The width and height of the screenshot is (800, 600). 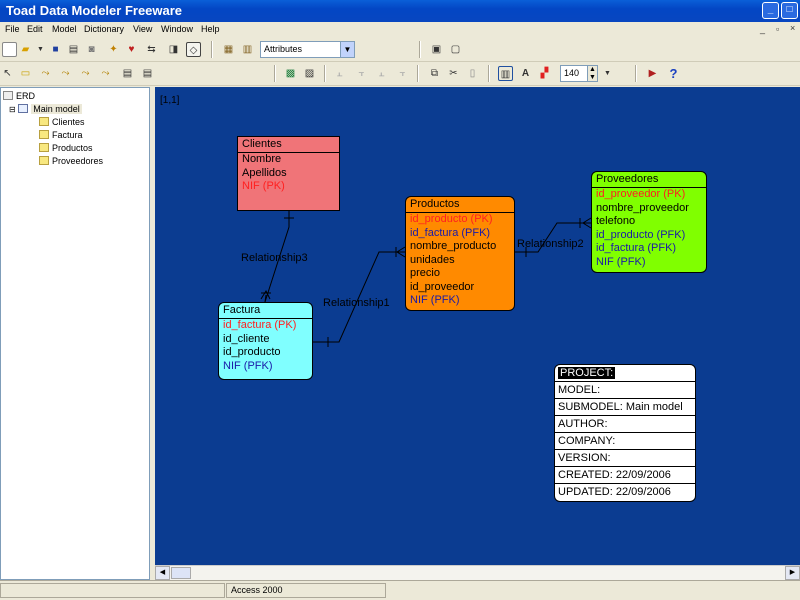 I want to click on tree-item-factura: Factura, so click(x=61, y=135).